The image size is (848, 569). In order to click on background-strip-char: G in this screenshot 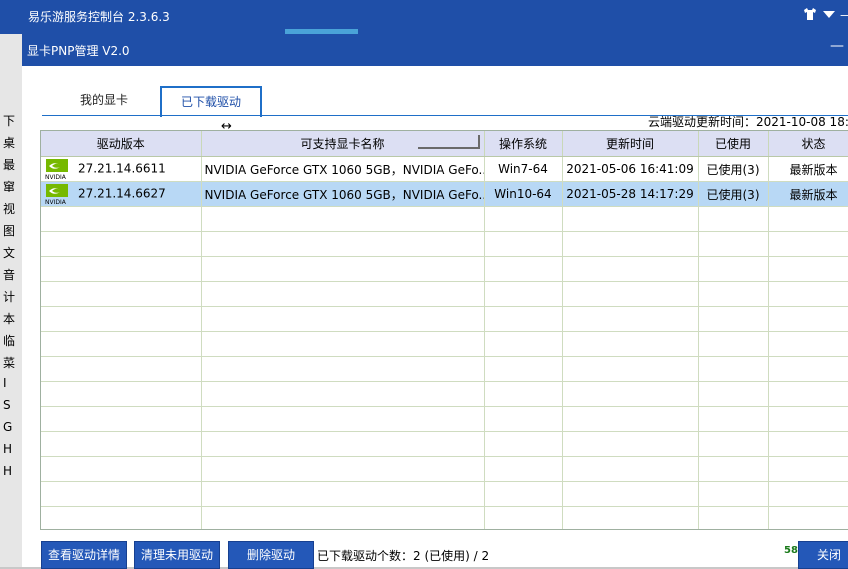, I will do `click(8, 427)`.